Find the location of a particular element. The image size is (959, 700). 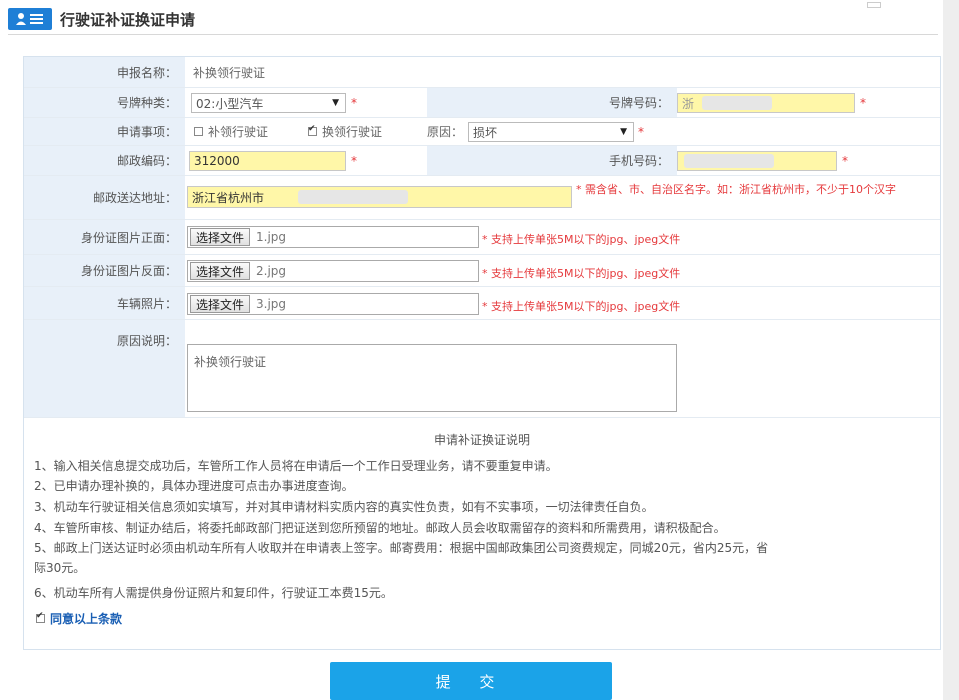

address-value: 浙江省杭州市 is located at coordinates (228, 197).